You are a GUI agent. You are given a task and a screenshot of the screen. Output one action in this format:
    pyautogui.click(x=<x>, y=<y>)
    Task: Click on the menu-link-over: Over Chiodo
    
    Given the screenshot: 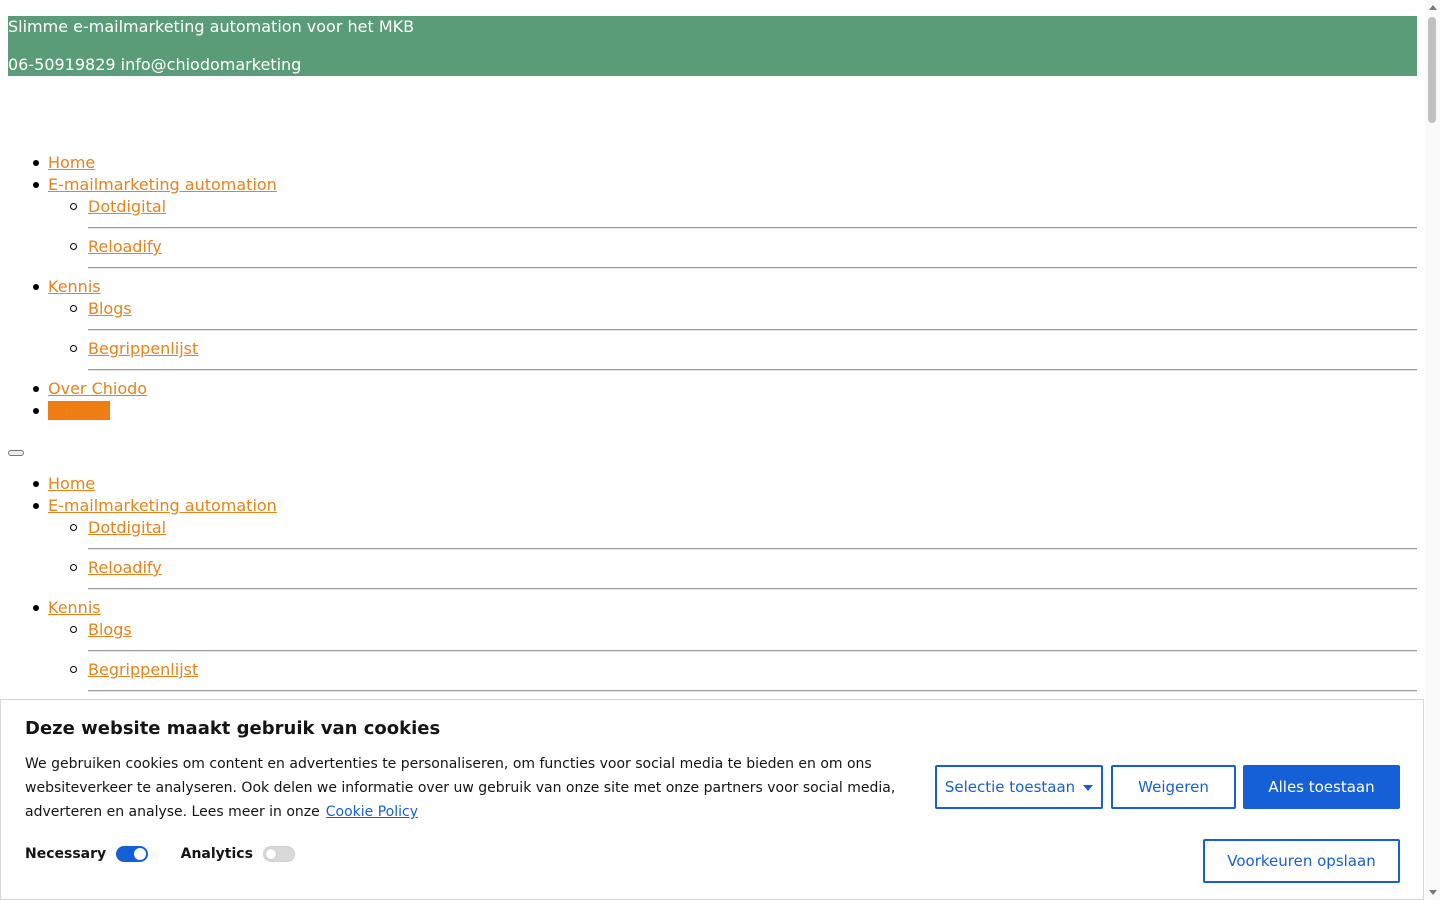 What is the action you would take?
    pyautogui.click(x=97, y=388)
    